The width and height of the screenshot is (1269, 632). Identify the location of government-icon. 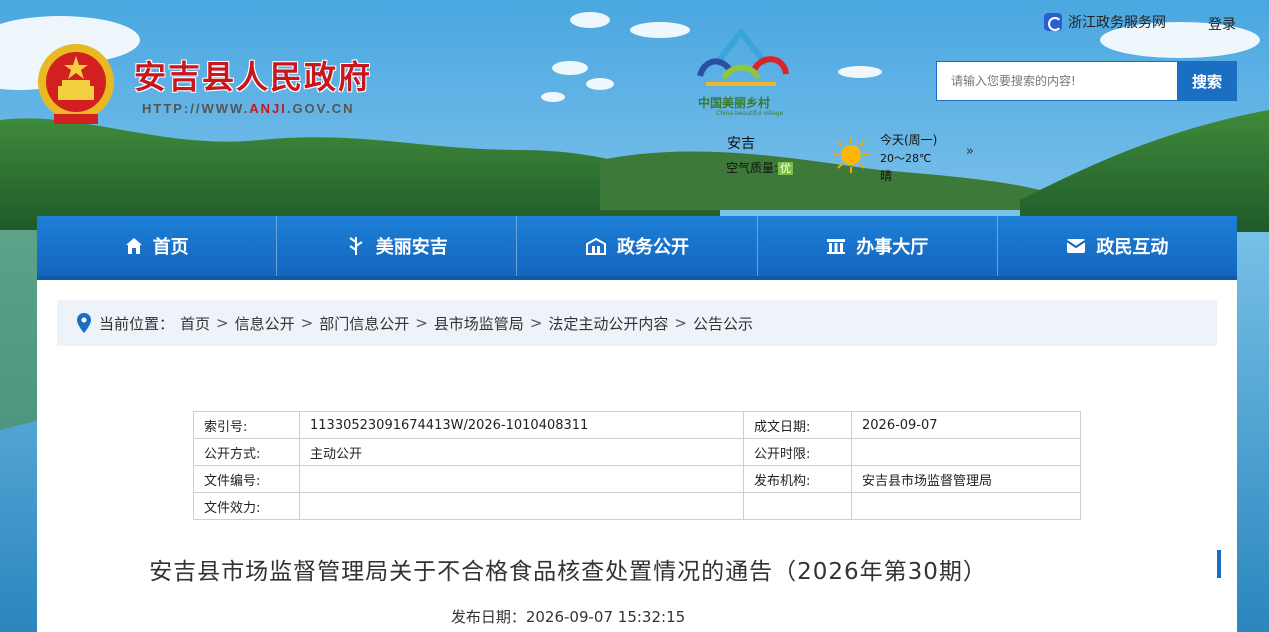
(596, 246).